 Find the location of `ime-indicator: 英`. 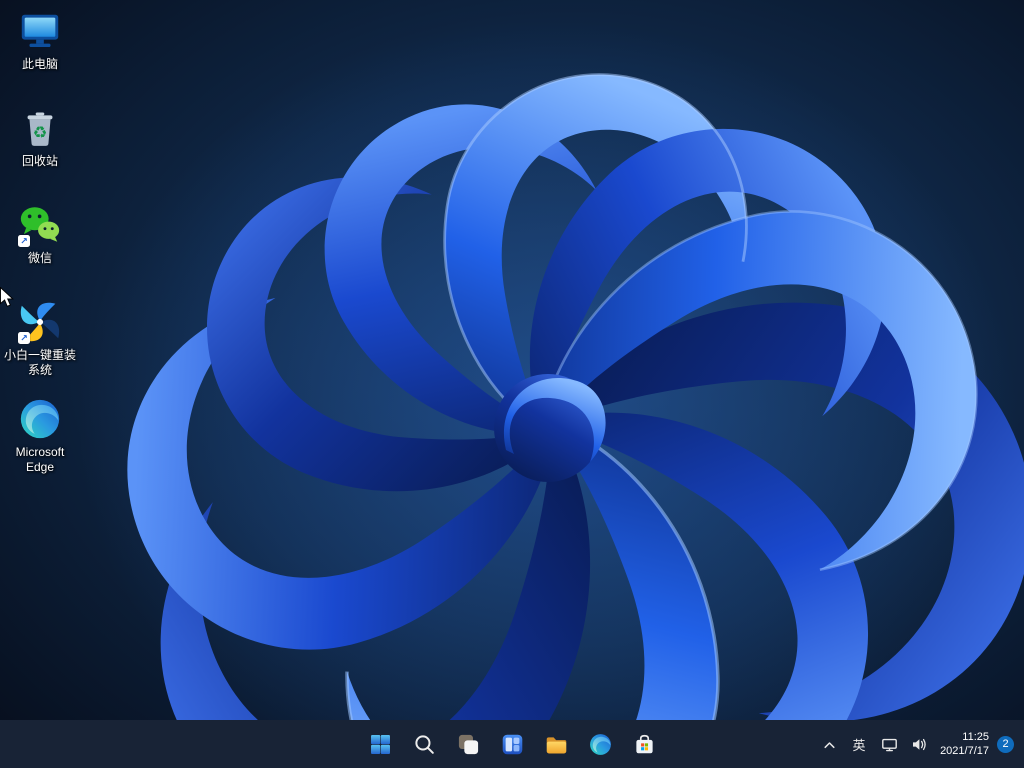

ime-indicator: 英 is located at coordinates (859, 744).